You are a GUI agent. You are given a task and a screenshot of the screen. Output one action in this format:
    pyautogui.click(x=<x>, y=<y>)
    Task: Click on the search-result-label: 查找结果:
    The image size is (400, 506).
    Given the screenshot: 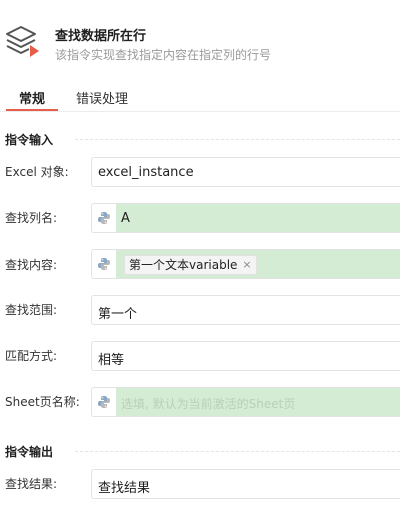 What is the action you would take?
    pyautogui.click(x=31, y=484)
    